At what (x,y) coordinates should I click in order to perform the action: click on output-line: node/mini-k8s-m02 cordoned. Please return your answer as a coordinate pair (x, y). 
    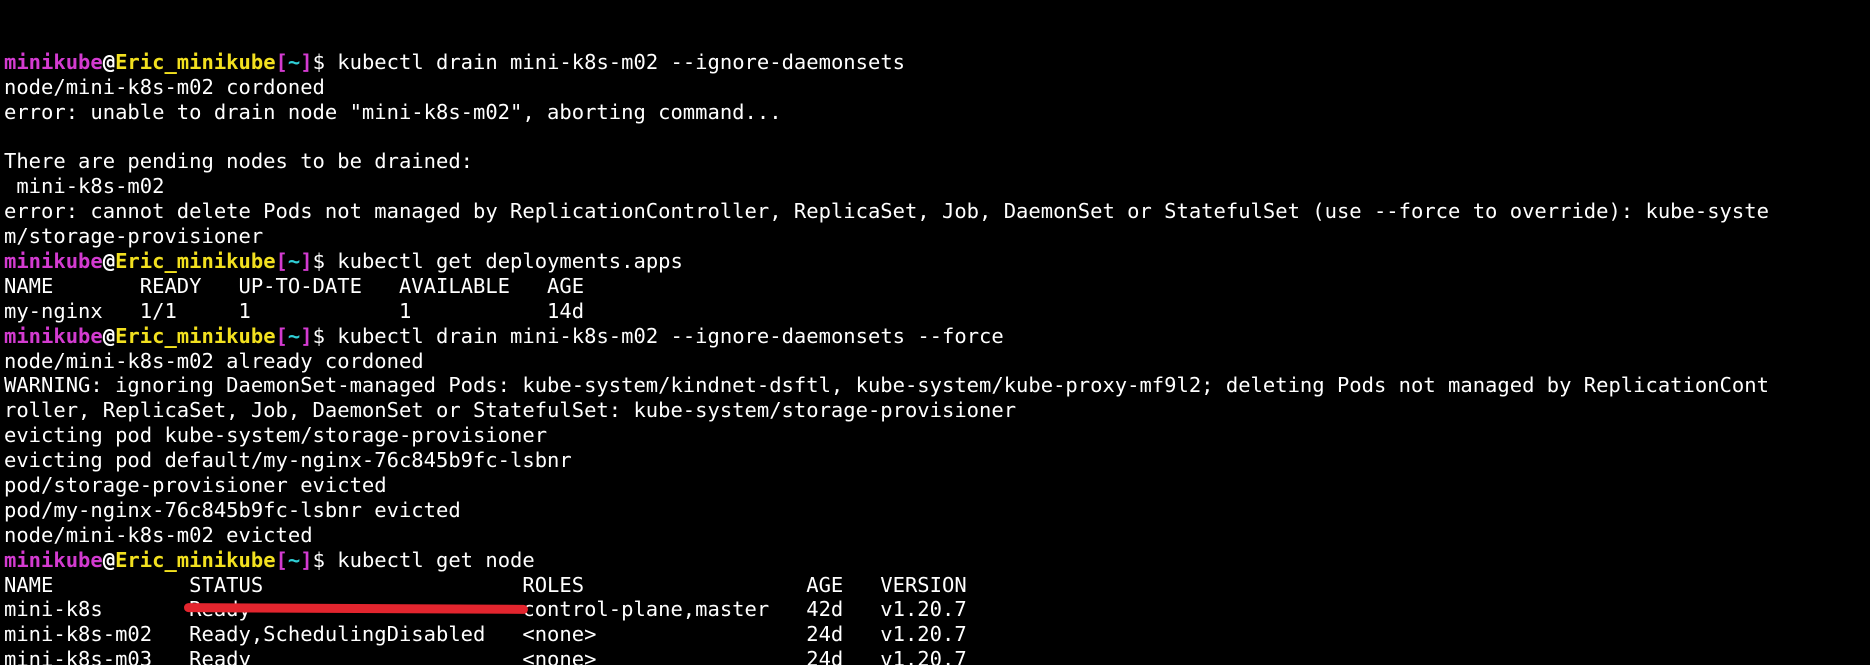
    Looking at the image, I should click on (164, 86).